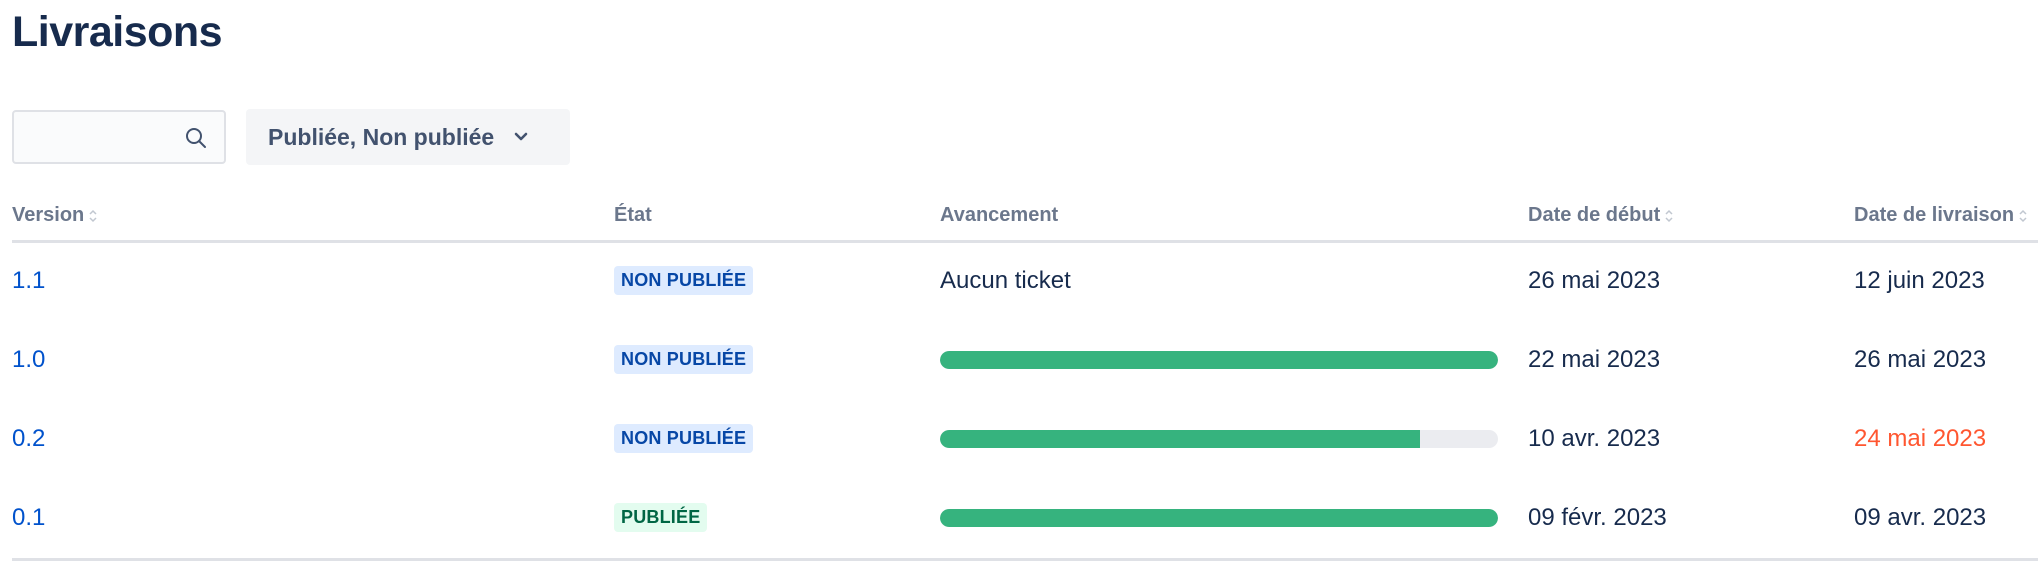 The image size is (2038, 572). Describe the element at coordinates (1025, 559) in the screenshot. I see `table-bottom-divider` at that location.